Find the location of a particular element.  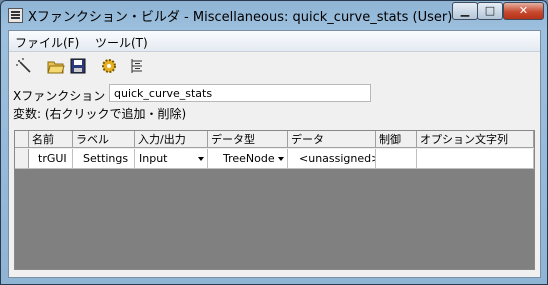

grid-header: 名前 ラベル 入力/出力 データ型 データ 制御 オプション文字列 is located at coordinates (274, 140).